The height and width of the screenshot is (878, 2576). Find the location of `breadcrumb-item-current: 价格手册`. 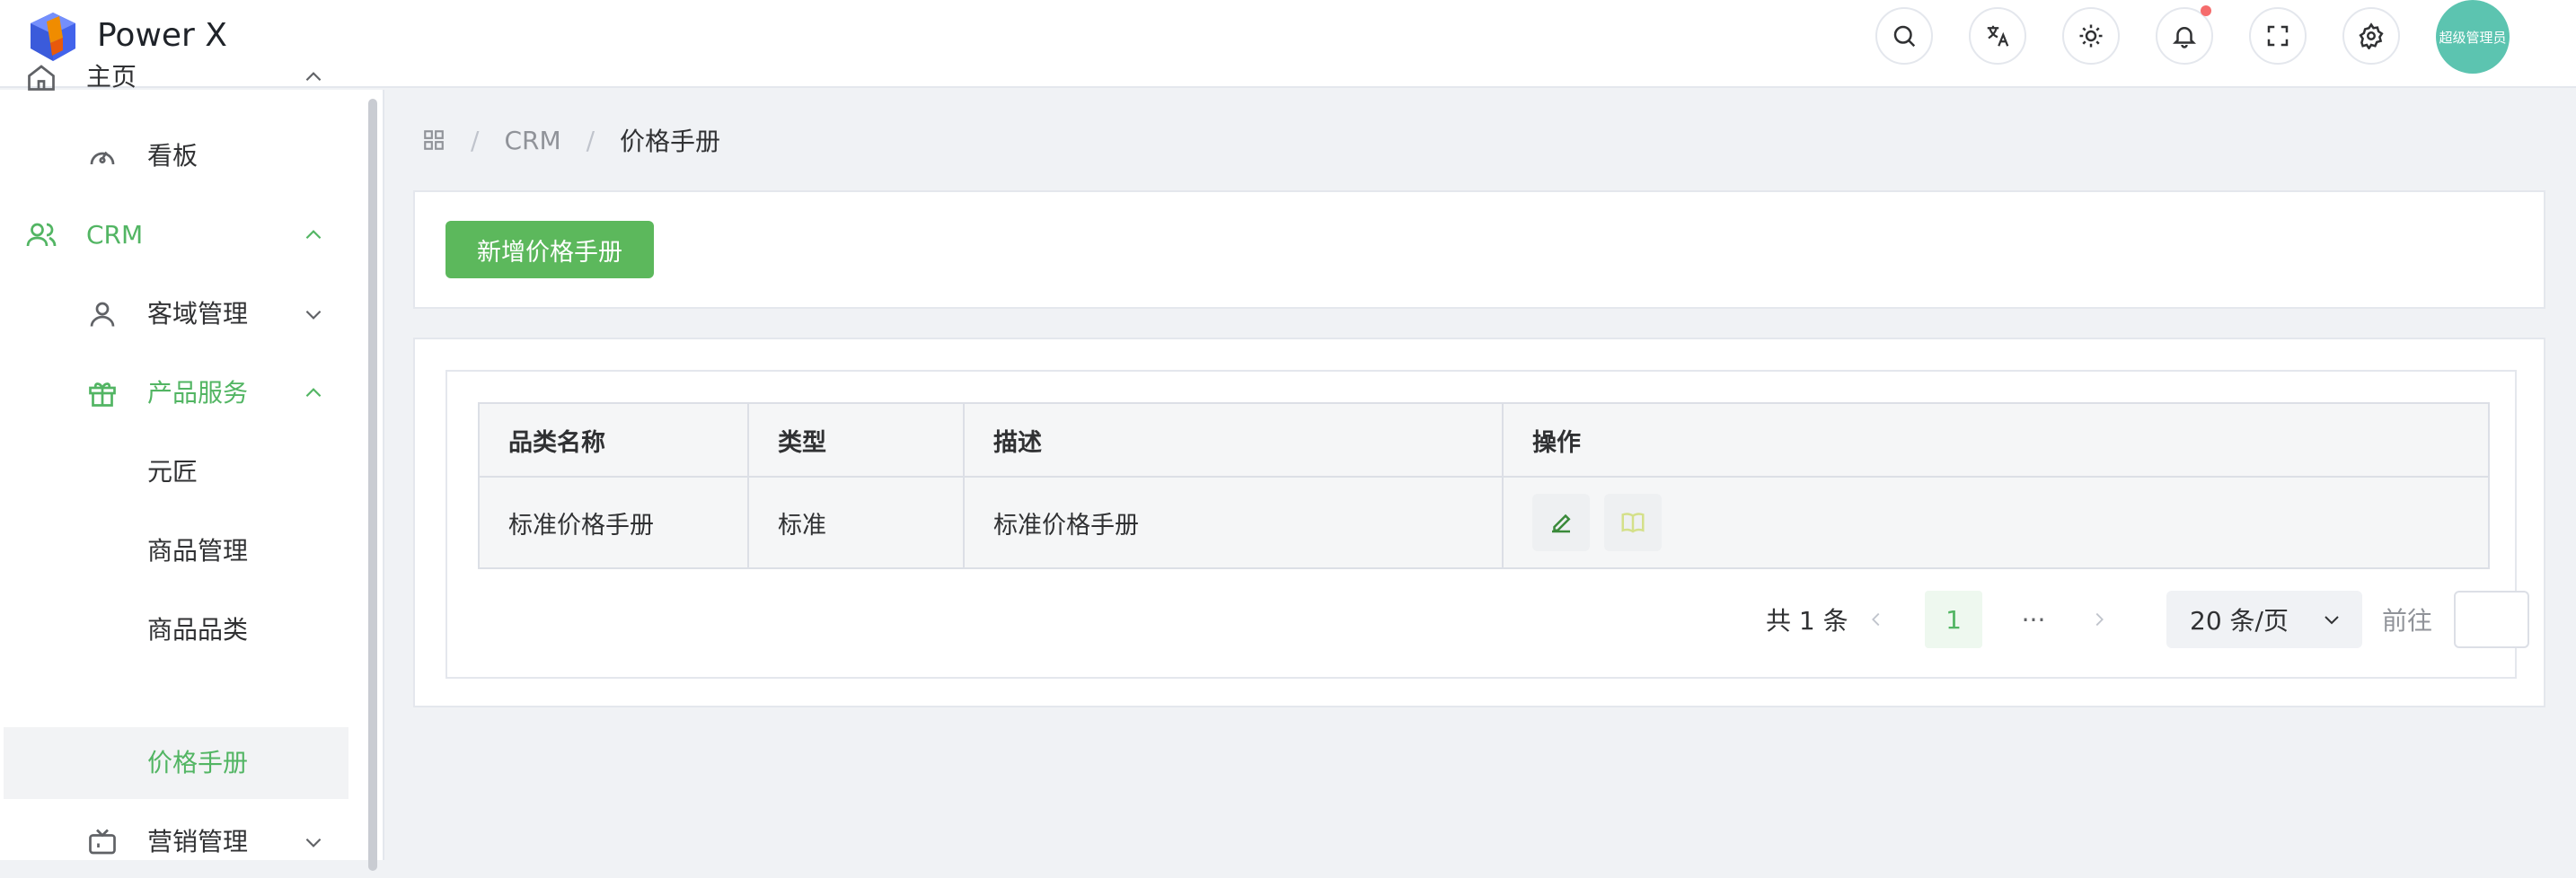

breadcrumb-item-current: 价格手册 is located at coordinates (670, 141).